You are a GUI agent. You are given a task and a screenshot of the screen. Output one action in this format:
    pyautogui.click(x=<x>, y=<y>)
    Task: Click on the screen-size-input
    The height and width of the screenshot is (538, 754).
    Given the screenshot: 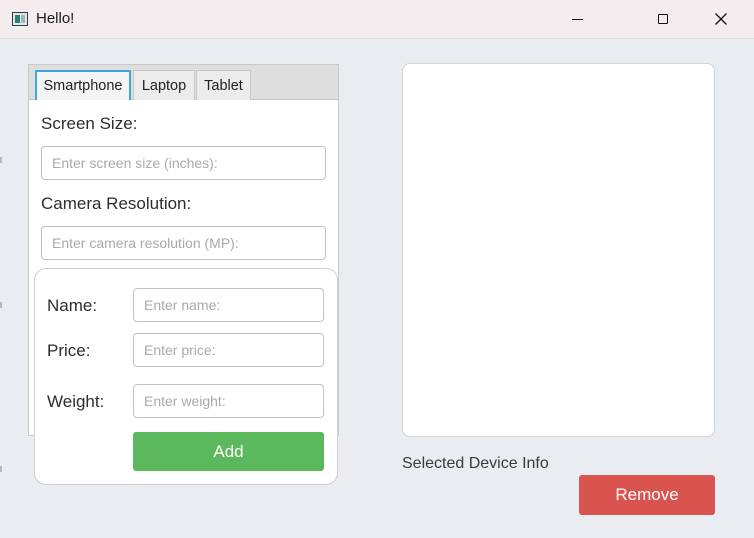 What is the action you would take?
    pyautogui.click(x=183, y=163)
    